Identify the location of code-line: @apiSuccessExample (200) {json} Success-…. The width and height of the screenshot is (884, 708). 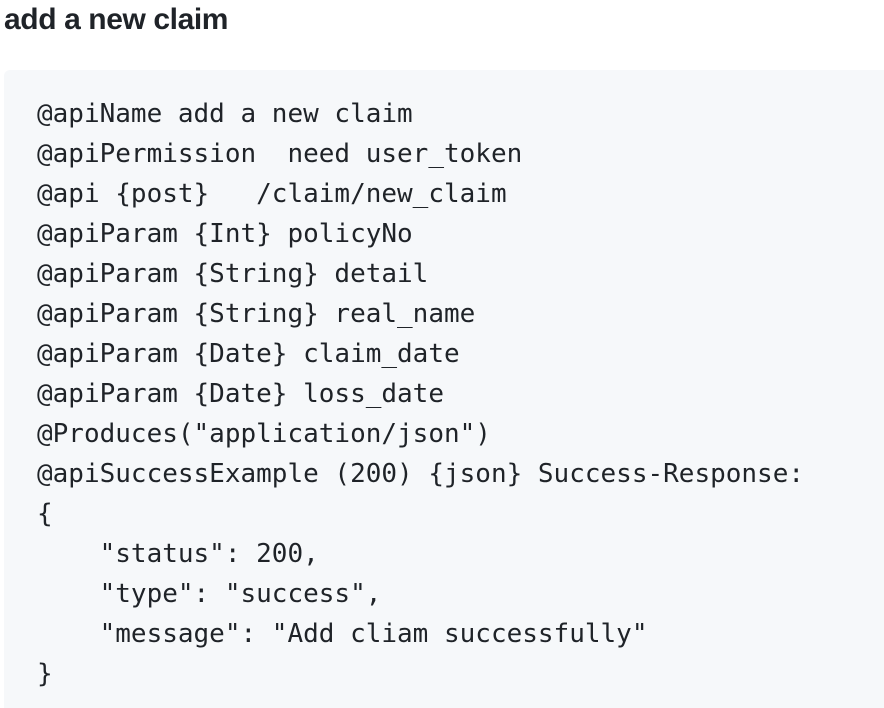
(421, 474).